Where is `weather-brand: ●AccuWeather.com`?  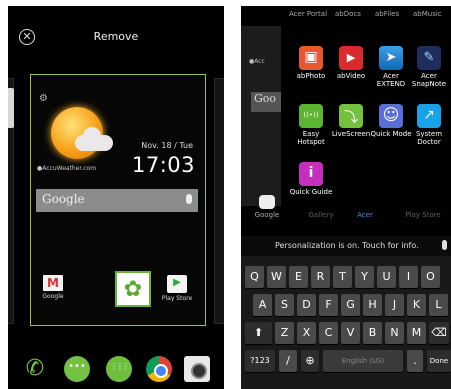 weather-brand: ●AccuWeather.com is located at coordinates (67, 168).